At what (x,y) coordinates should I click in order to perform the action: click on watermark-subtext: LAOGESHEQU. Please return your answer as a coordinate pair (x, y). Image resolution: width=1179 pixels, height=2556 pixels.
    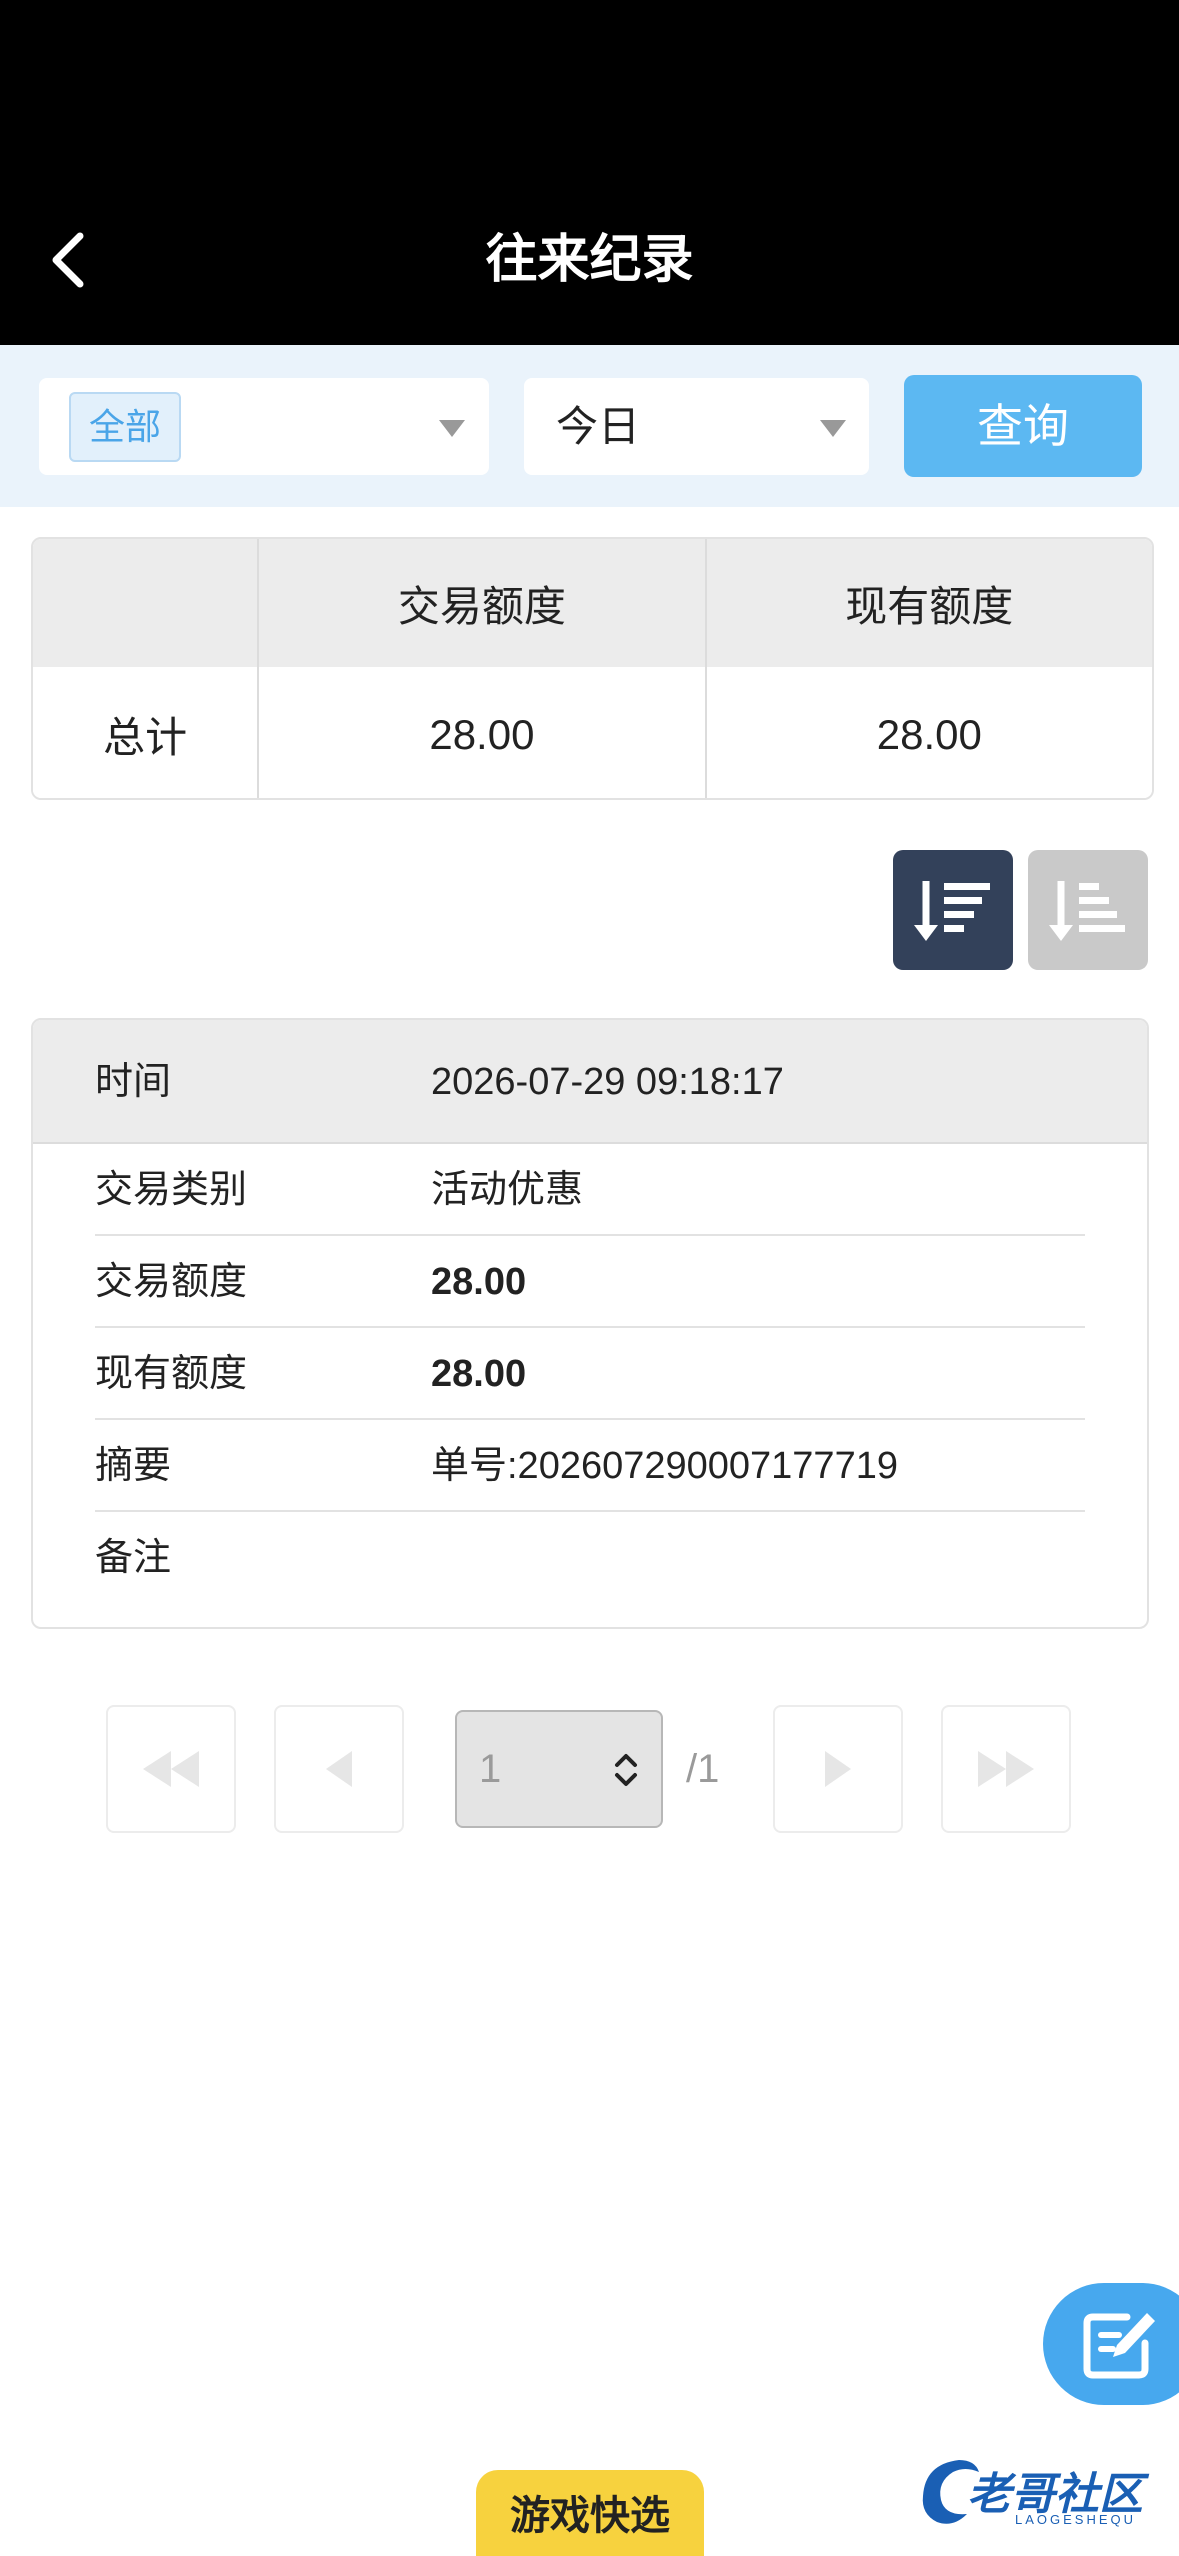
    Looking at the image, I should click on (1076, 2519).